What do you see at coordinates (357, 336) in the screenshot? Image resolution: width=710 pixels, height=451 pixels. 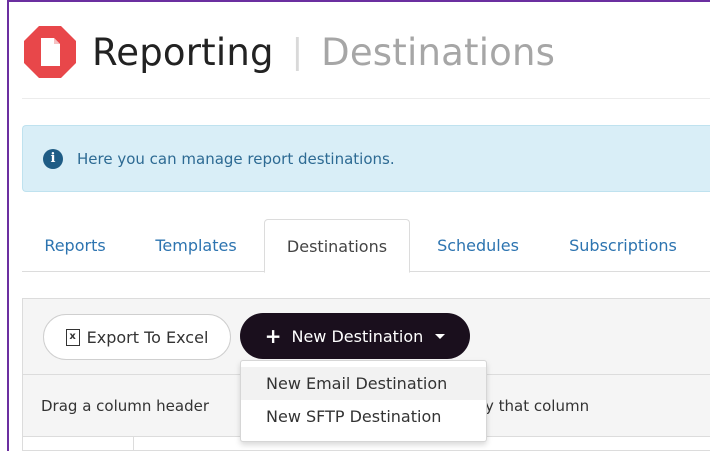 I see `new-destination-label: New Destination` at bounding box center [357, 336].